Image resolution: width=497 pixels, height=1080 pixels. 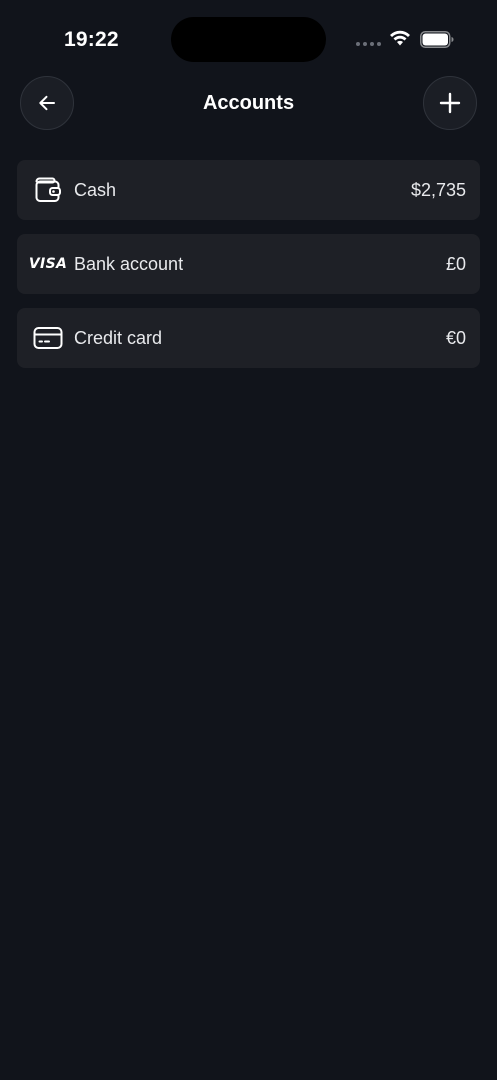 What do you see at coordinates (248, 104) in the screenshot?
I see `header: Accounts` at bounding box center [248, 104].